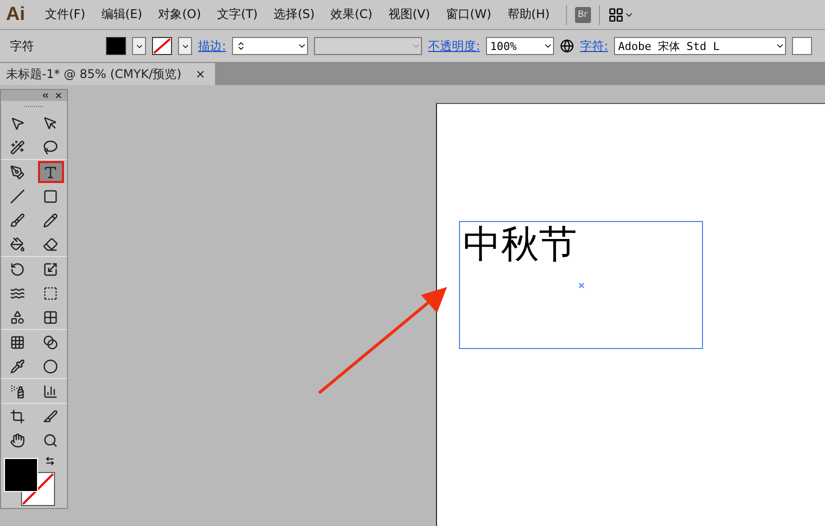 The height and width of the screenshot is (526, 825). Describe the element at coordinates (50, 269) in the screenshot. I see `scale-icon` at that location.